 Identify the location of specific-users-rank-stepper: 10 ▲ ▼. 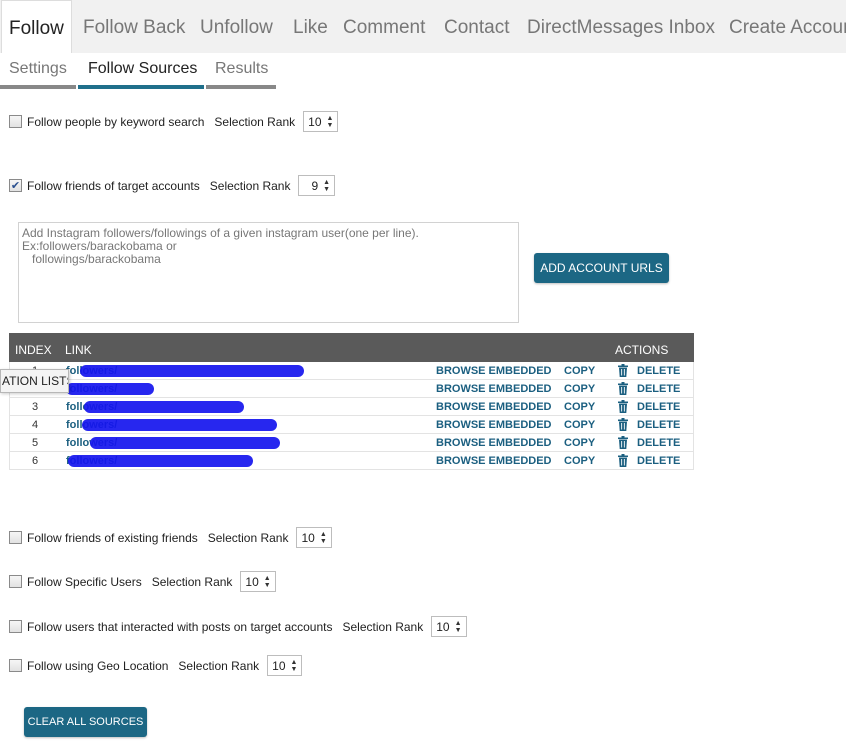
(258, 581).